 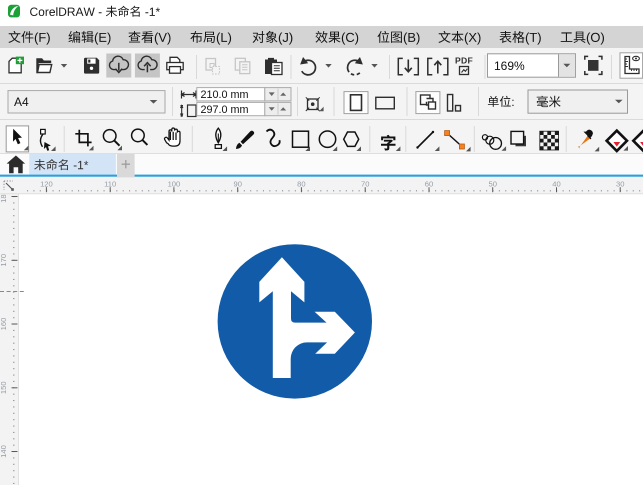 I want to click on svg-text: 40, so click(x=556, y=183).